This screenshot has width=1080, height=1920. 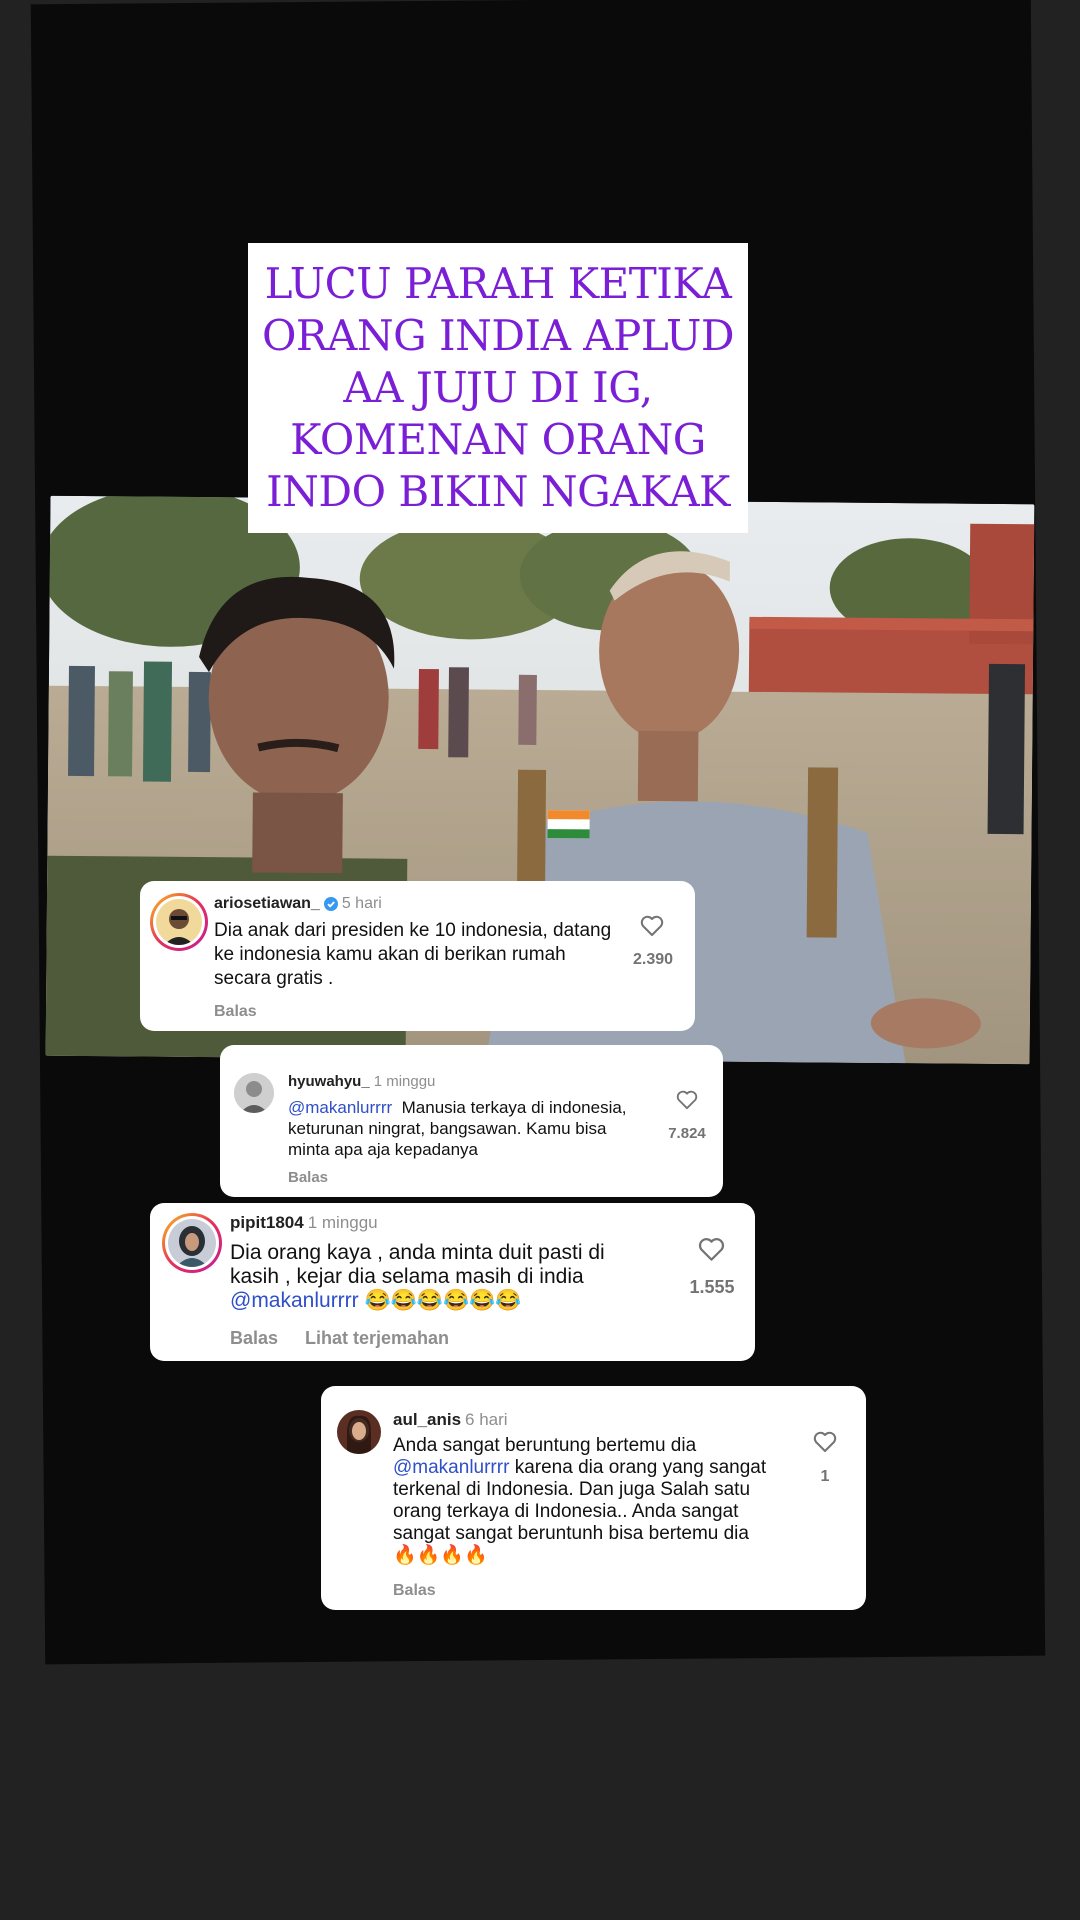 I want to click on like-count: 1.555, so click(x=712, y=1287).